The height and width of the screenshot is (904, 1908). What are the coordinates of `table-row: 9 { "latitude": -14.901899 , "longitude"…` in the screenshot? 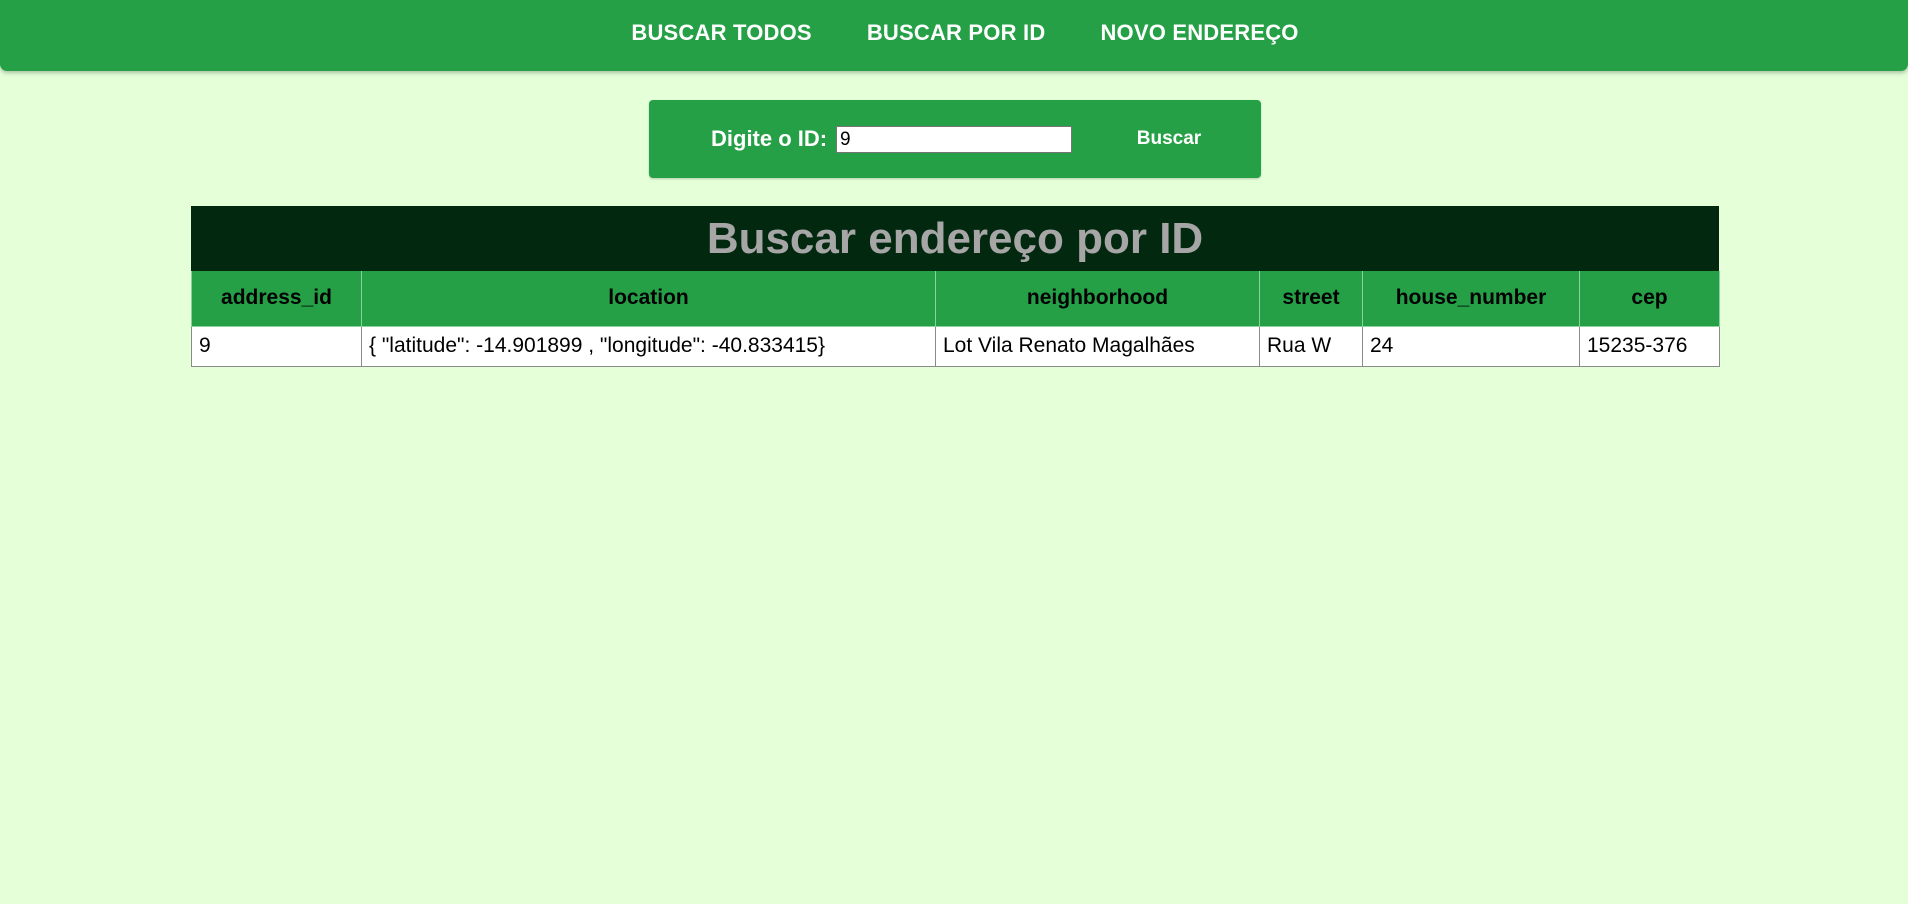 It's located at (955, 346).